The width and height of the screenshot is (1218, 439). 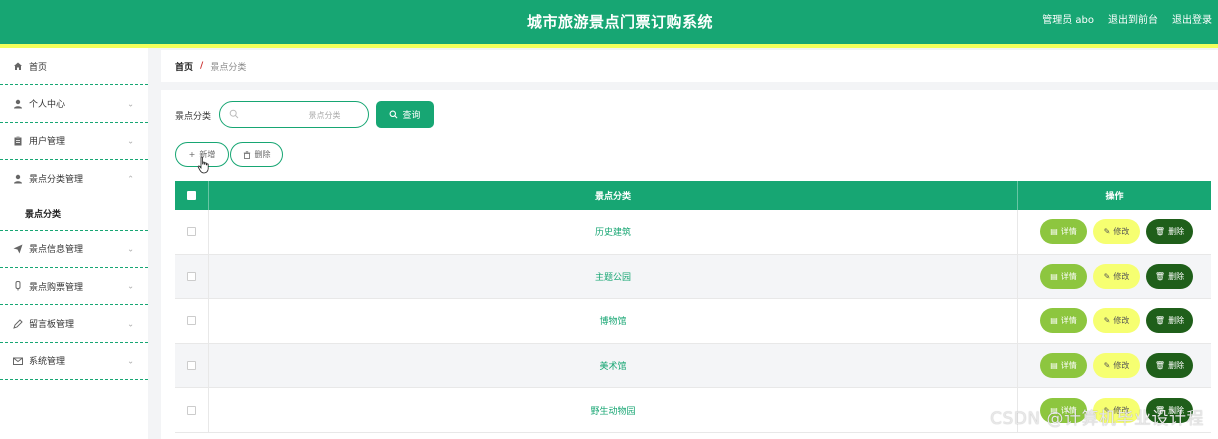 I want to click on table-row: 美术馆 ▤ 详情 ✎ 修改 🗑 删除, so click(x=693, y=366).